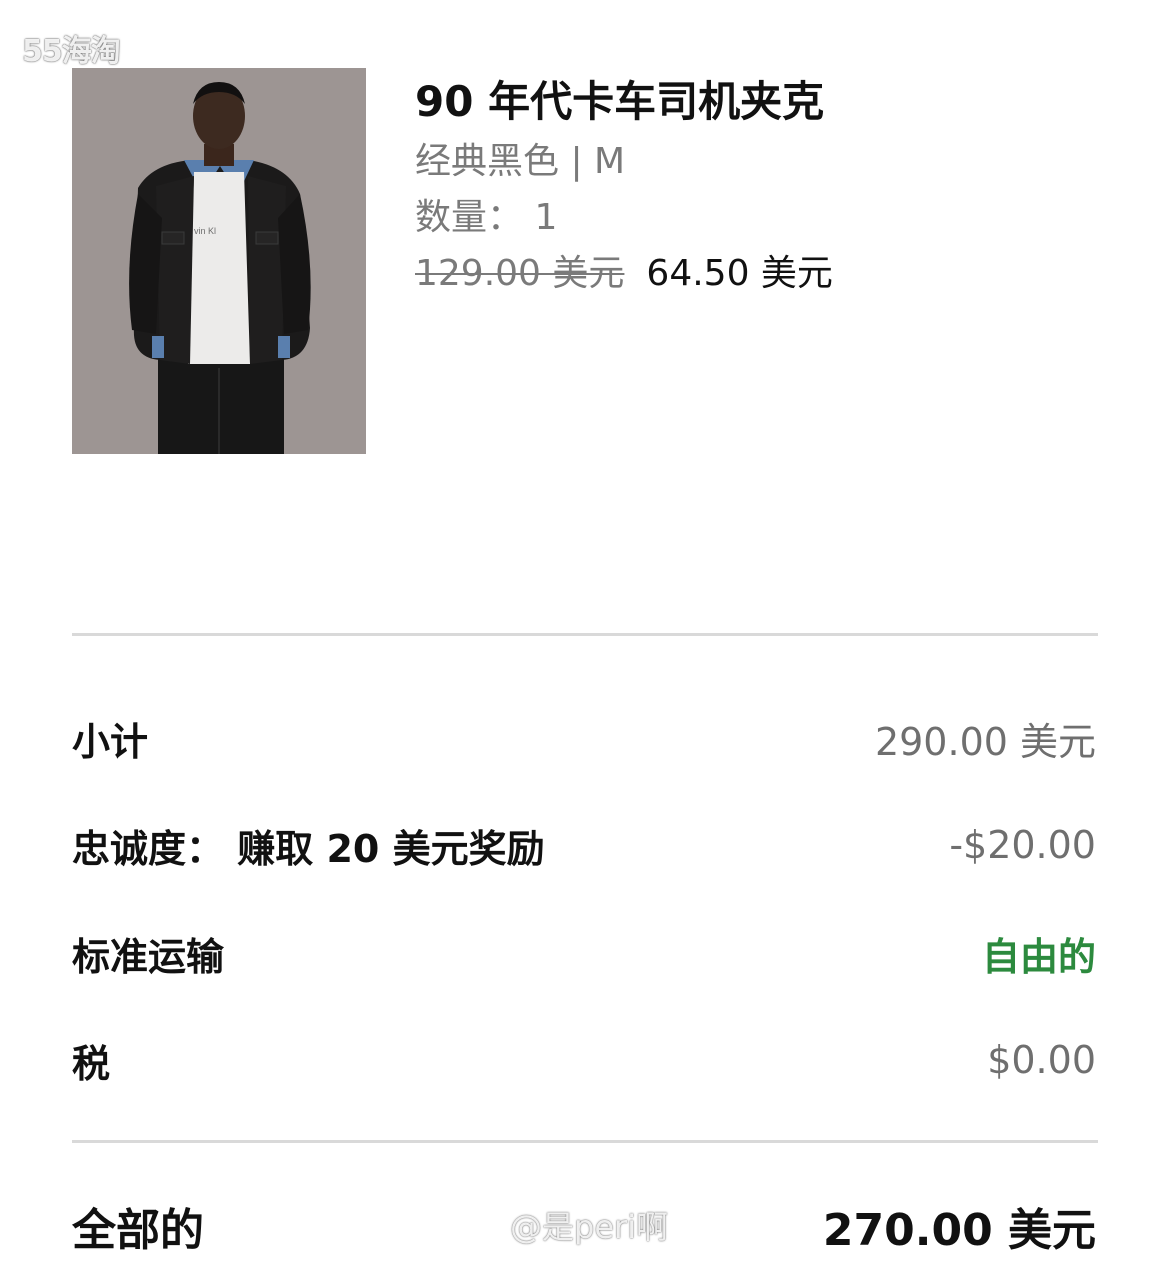  What do you see at coordinates (520, 161) in the screenshot?
I see `product-variant: 经典黑色 | M` at bounding box center [520, 161].